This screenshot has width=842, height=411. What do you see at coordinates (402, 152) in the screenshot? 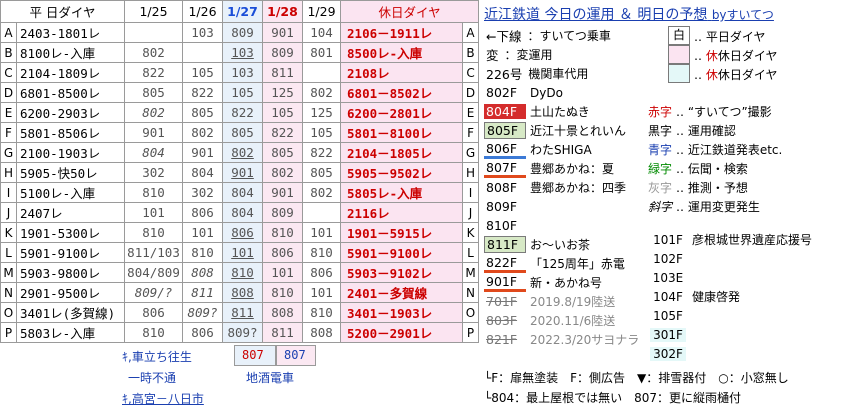
I see `holiday-run: 2104－1805レ` at bounding box center [402, 152].